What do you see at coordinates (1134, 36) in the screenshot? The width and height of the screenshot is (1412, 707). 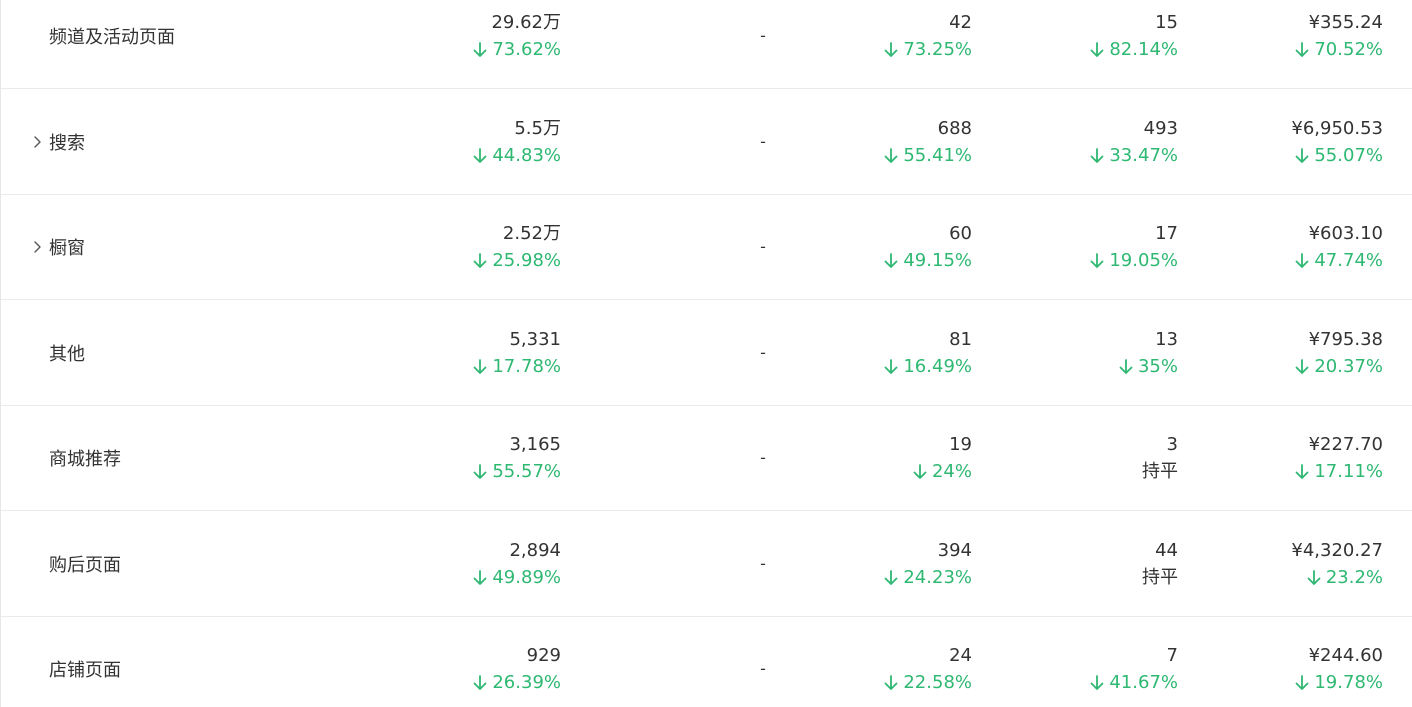 I see `metric-cell-col4: 15 82.14%` at bounding box center [1134, 36].